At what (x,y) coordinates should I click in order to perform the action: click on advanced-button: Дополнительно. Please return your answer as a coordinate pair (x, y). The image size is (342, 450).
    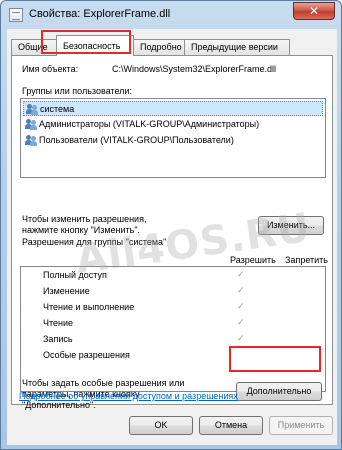
    Looking at the image, I should click on (279, 391).